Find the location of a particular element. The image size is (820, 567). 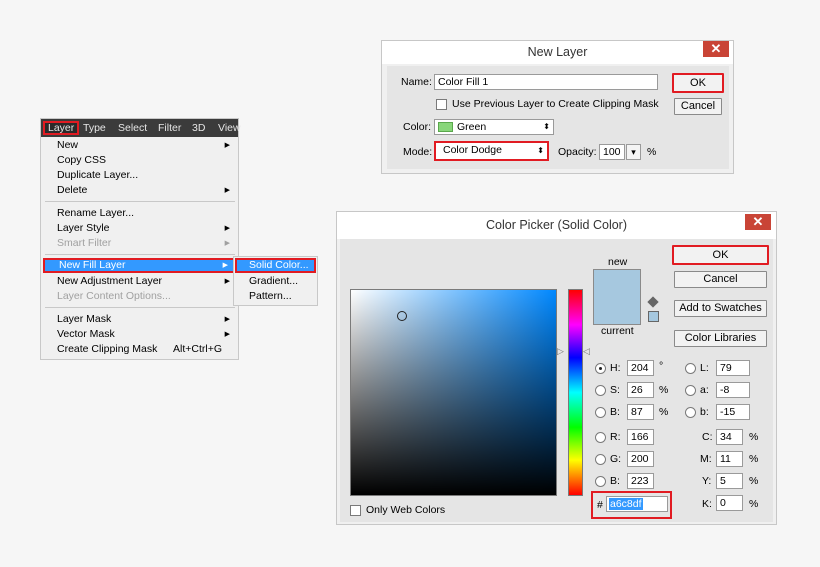

degree-unit: ° is located at coordinates (661, 366).